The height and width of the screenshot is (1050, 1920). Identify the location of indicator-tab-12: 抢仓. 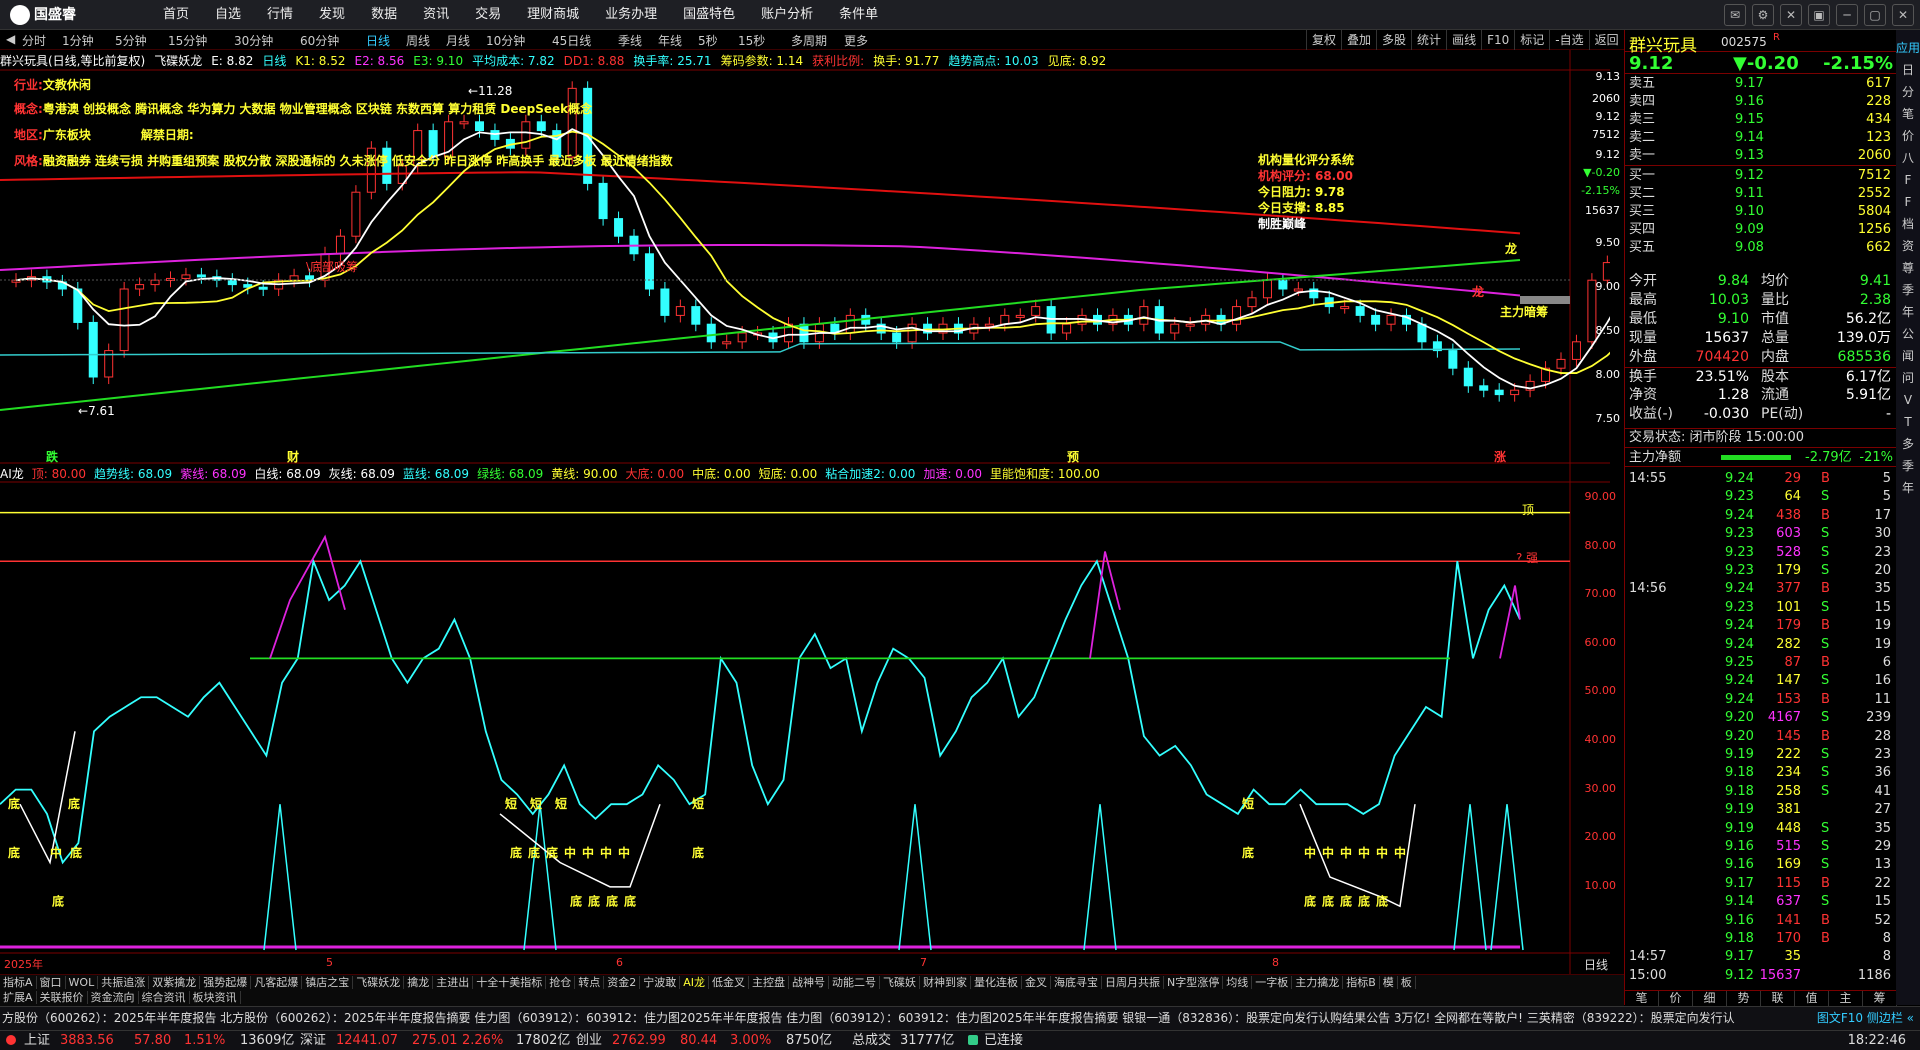
(561, 982).